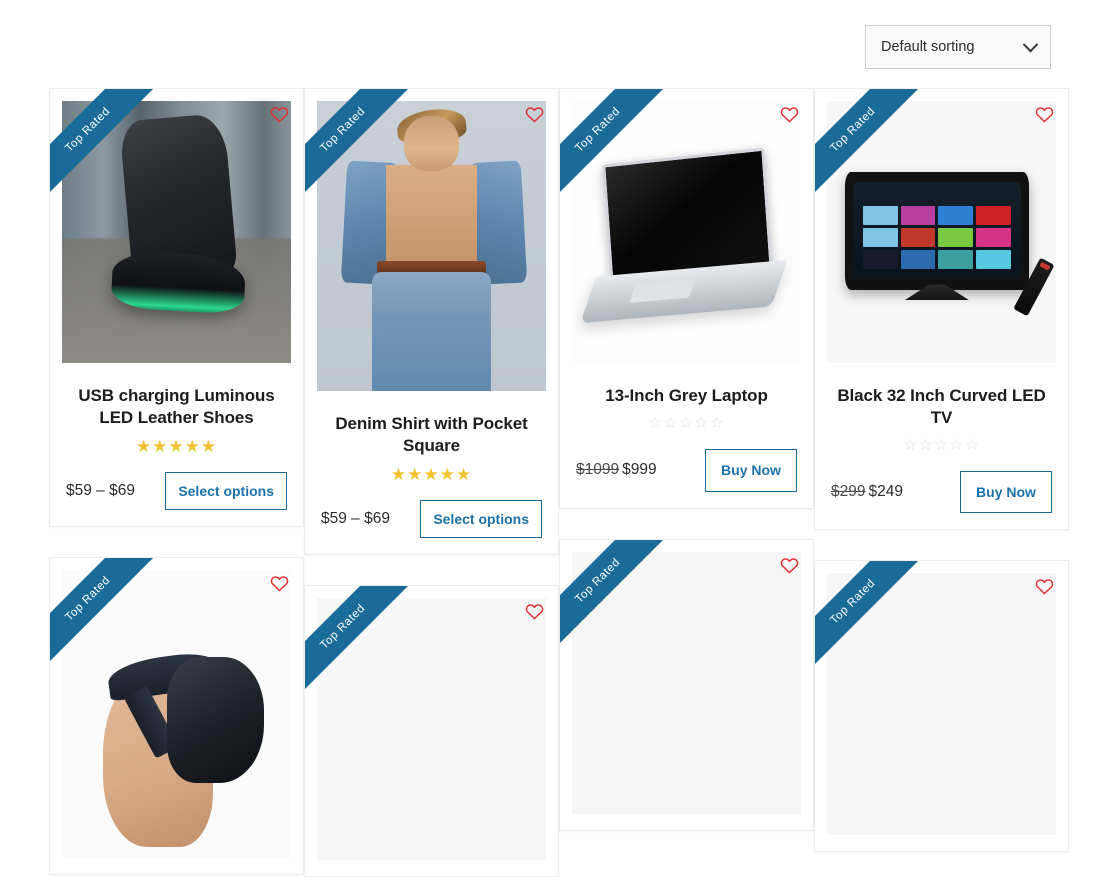 Image resolution: width=1100 pixels, height=877 pixels. I want to click on product-title: 13-Inch Grey Laptop, so click(686, 396).